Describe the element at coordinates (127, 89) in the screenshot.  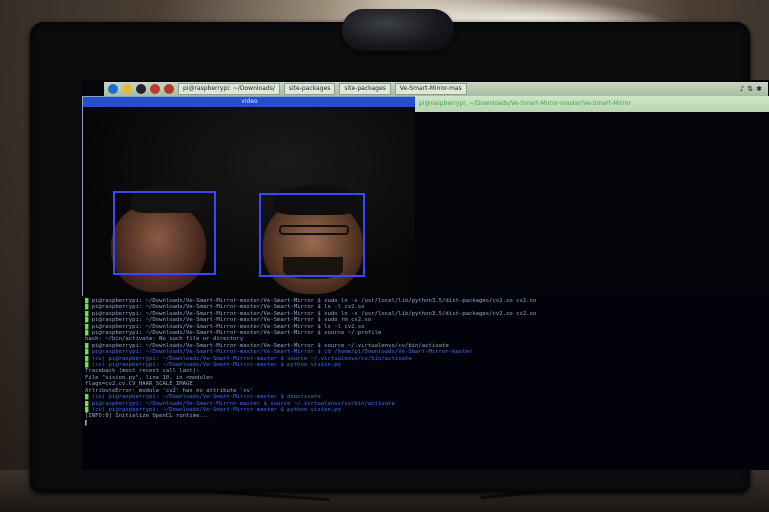
I see `folder-icon` at that location.